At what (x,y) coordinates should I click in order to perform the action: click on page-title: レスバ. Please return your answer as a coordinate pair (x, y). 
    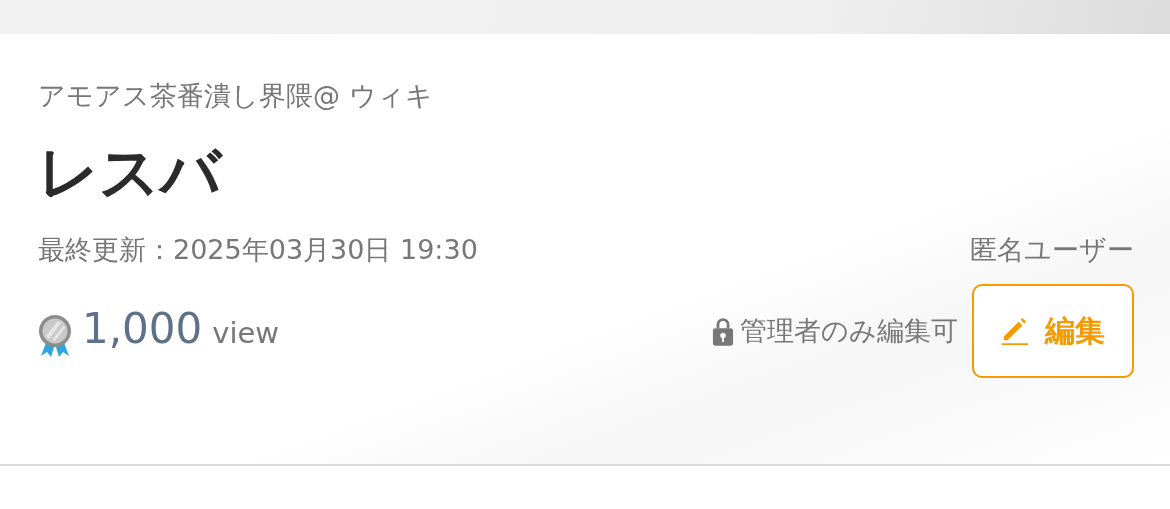
    Looking at the image, I should click on (131, 172).